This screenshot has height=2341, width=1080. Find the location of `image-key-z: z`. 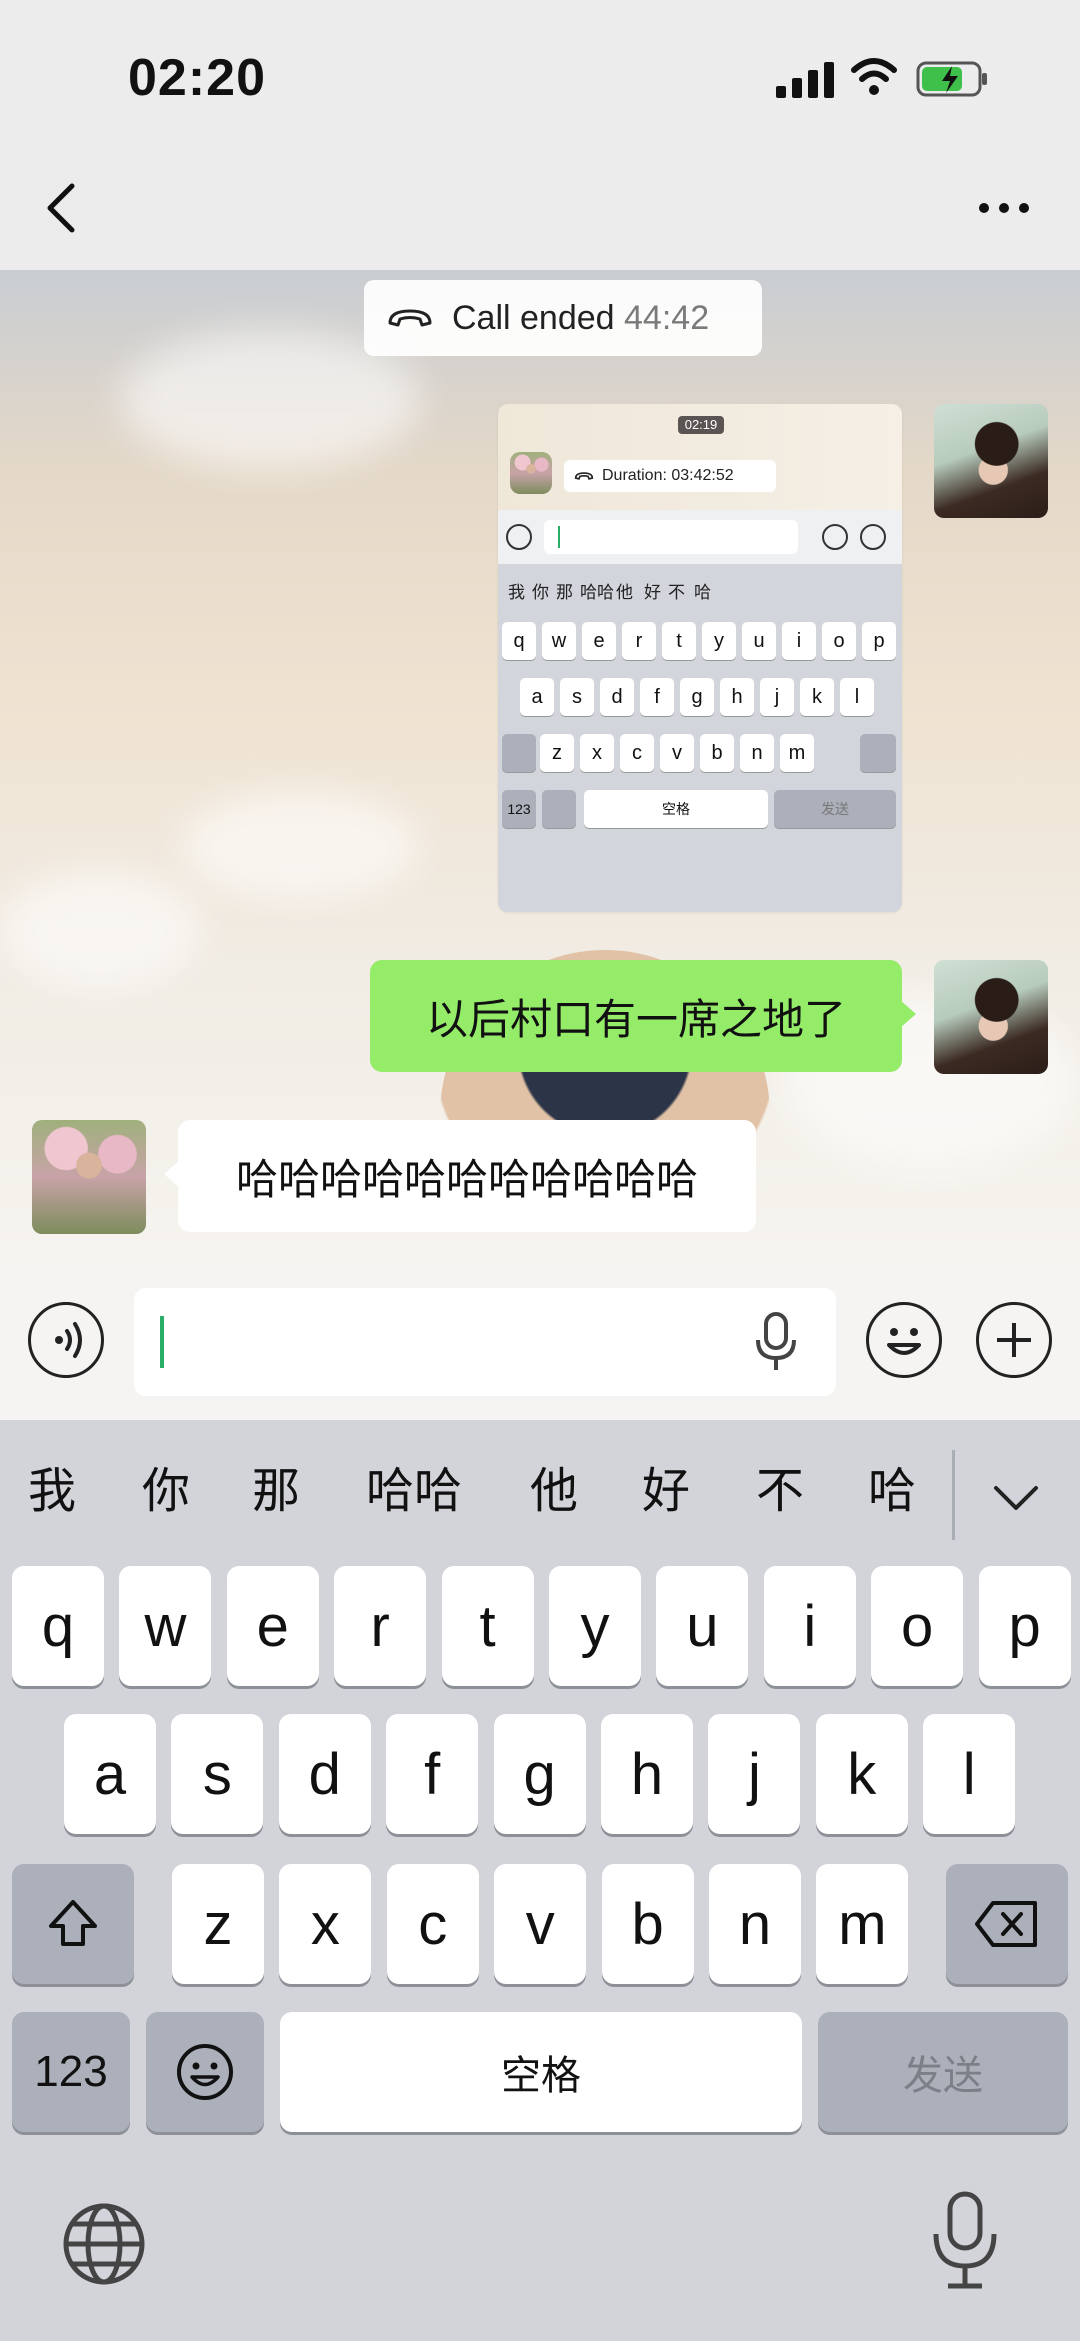

image-key-z: z is located at coordinates (557, 753).